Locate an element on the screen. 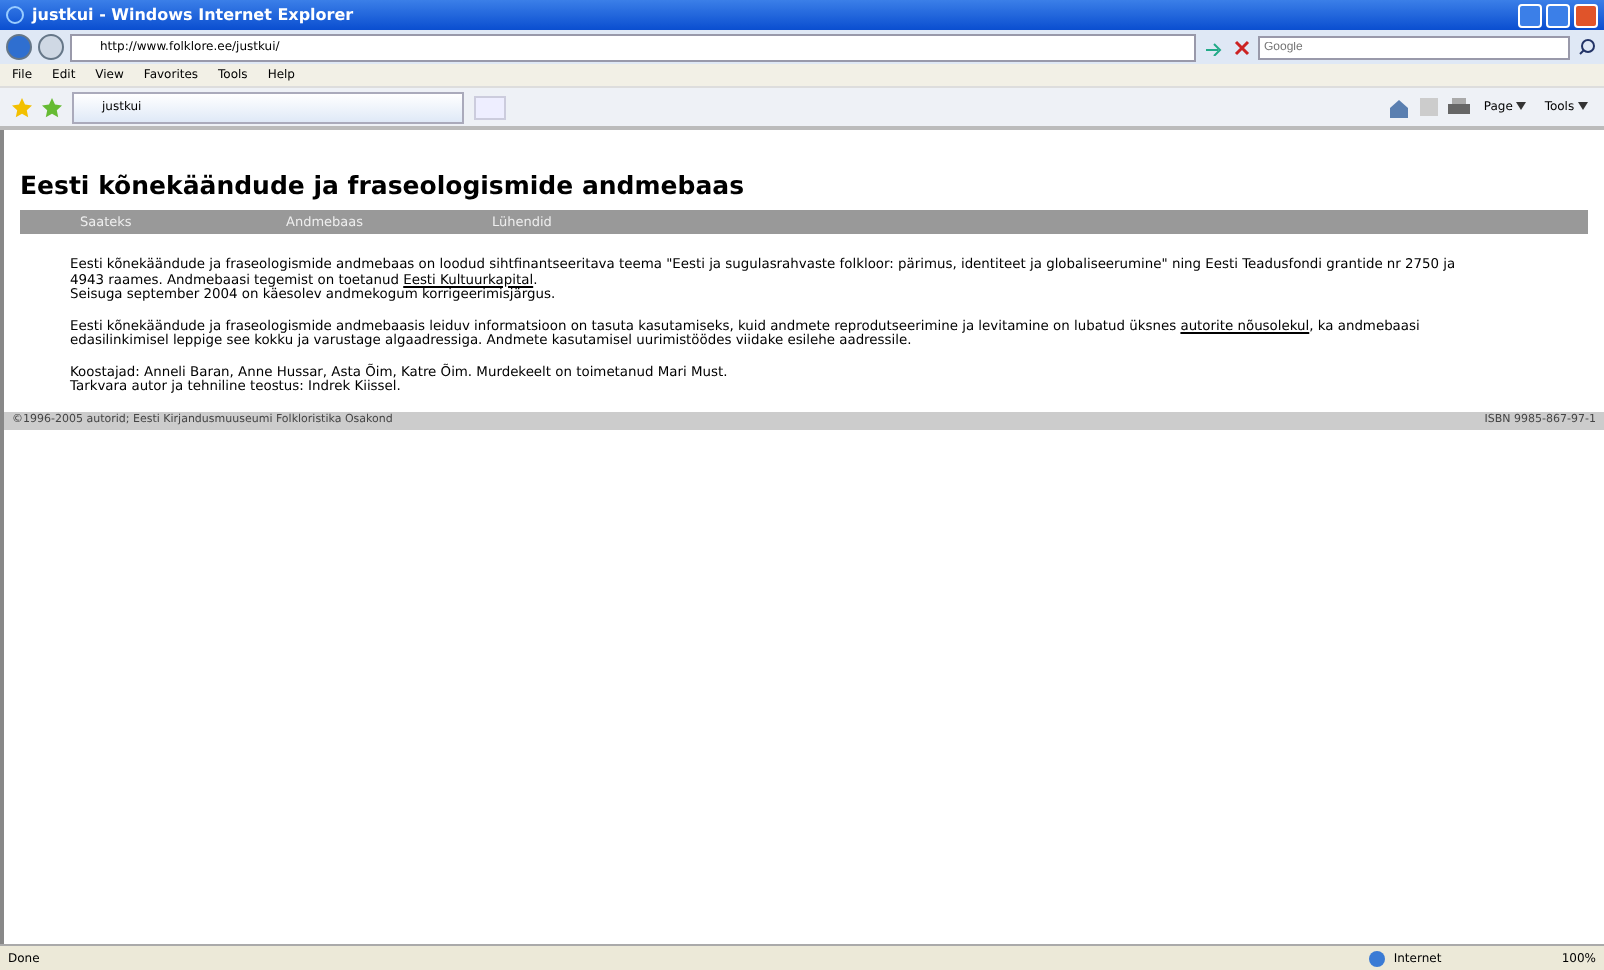  maximize-button is located at coordinates (1558, 15).